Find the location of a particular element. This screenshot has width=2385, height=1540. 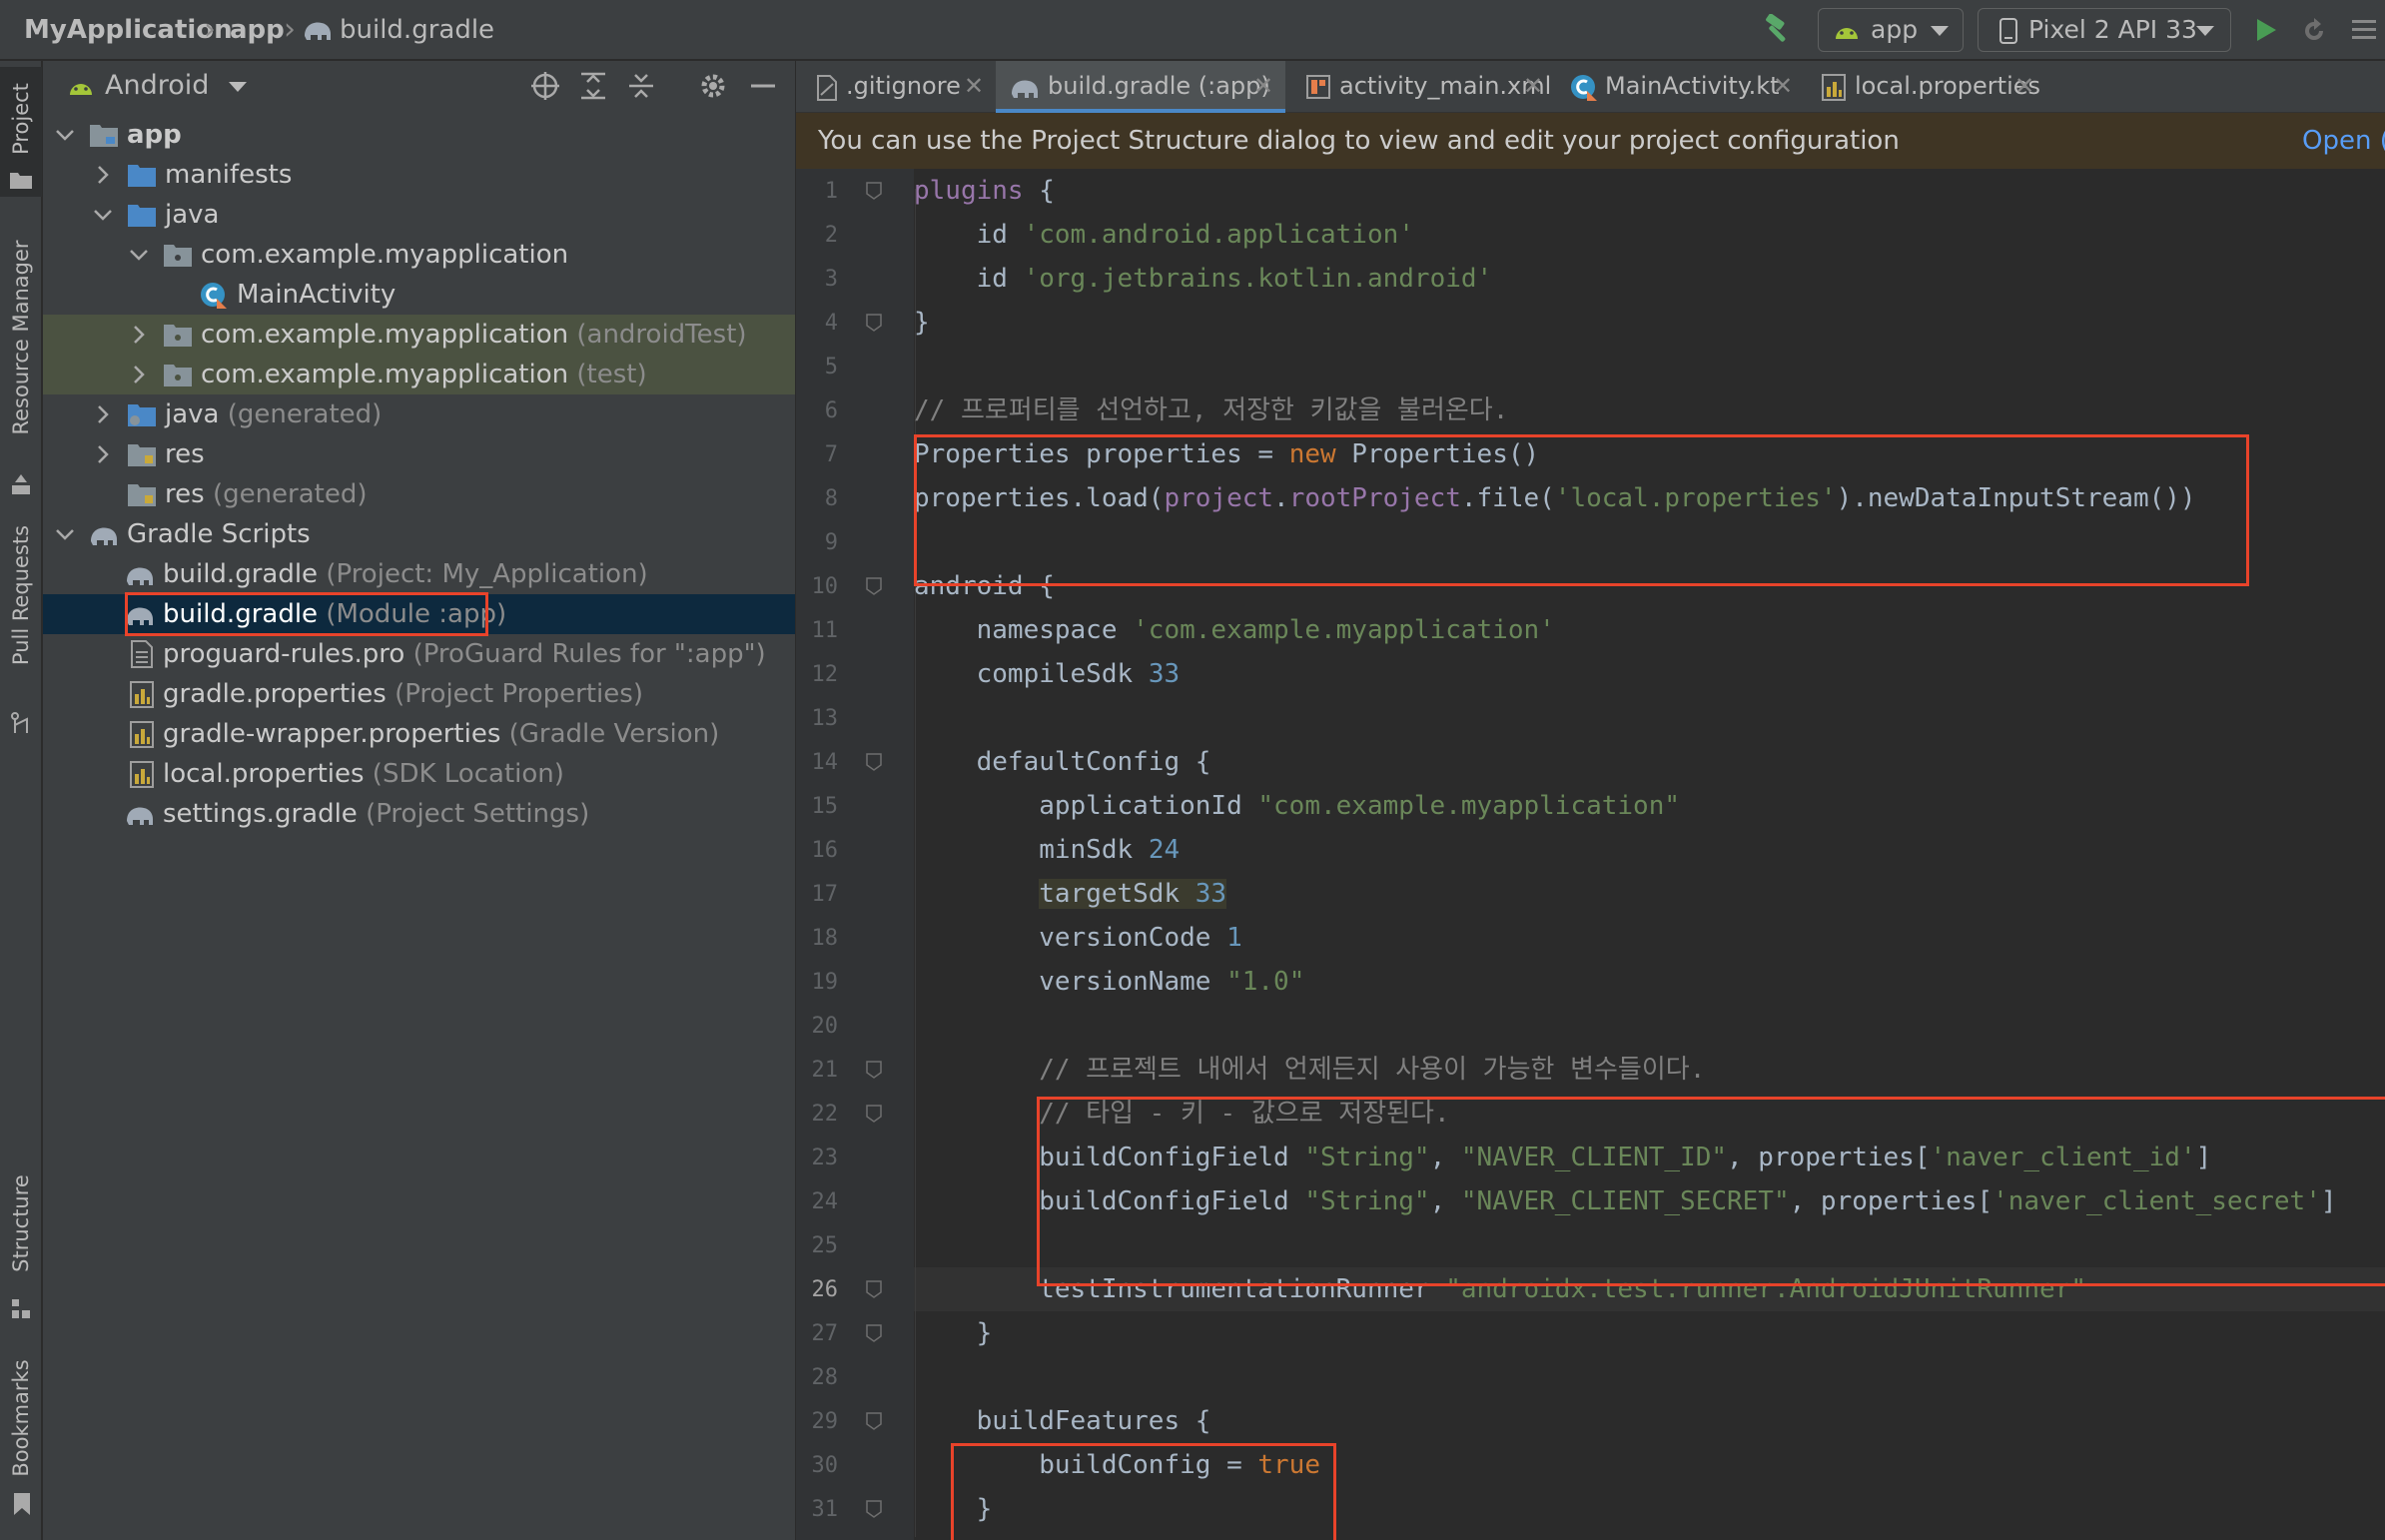

hide-icon is located at coordinates (763, 86).